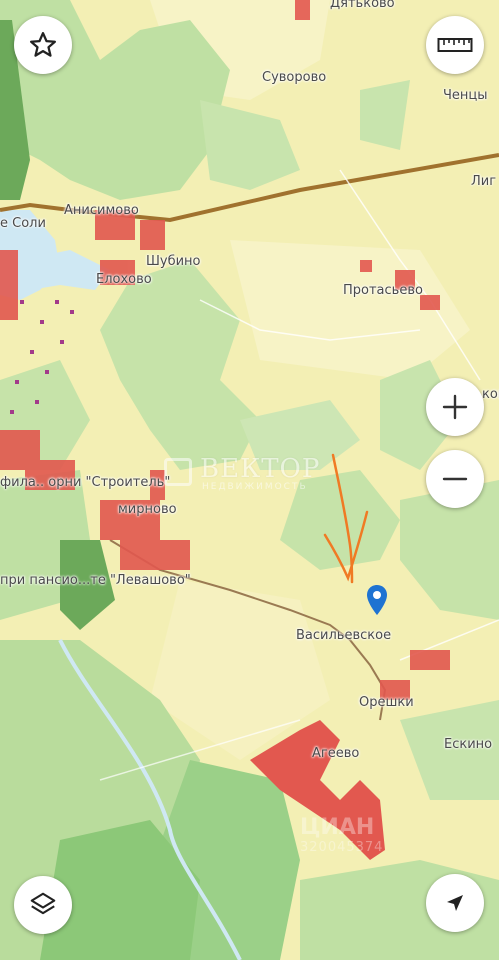 The image size is (499, 960). I want to click on place-label: Протасьево, so click(383, 290).